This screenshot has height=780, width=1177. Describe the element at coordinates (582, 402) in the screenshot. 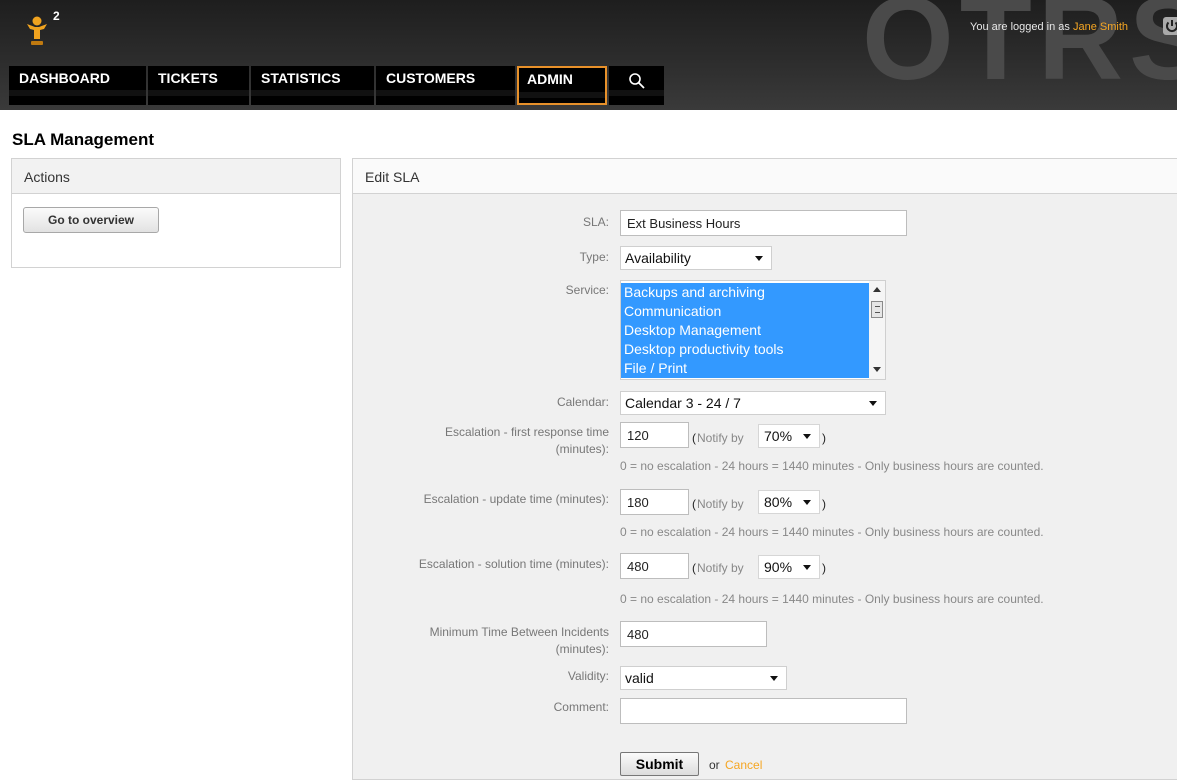

I see `calendar-label: Calendar:` at that location.